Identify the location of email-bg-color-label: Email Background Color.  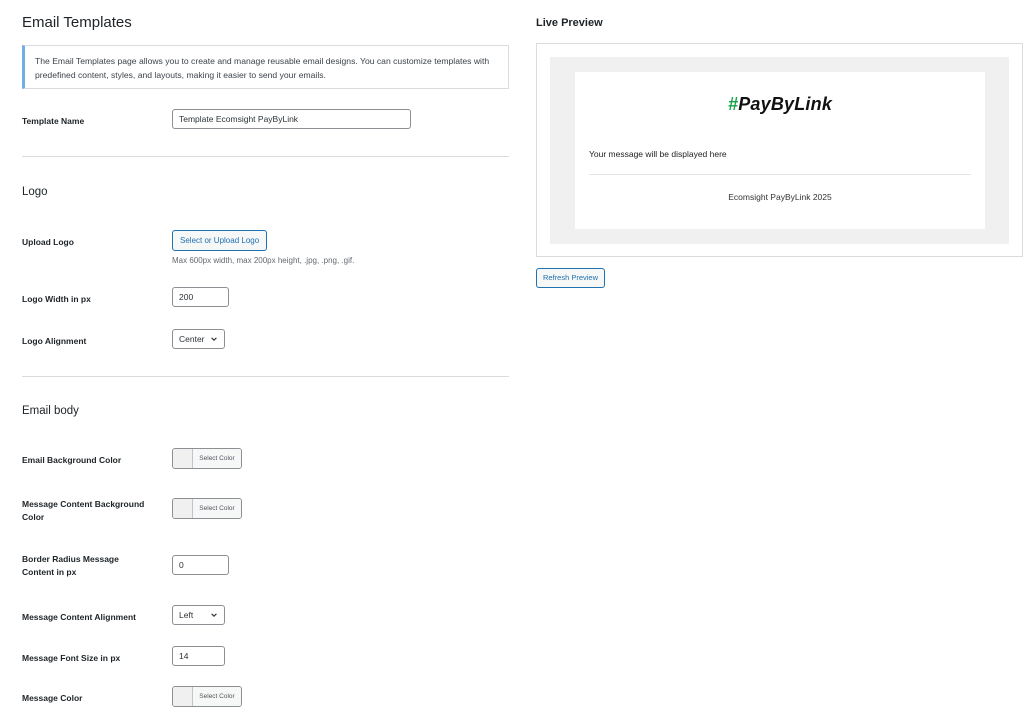
(72, 460).